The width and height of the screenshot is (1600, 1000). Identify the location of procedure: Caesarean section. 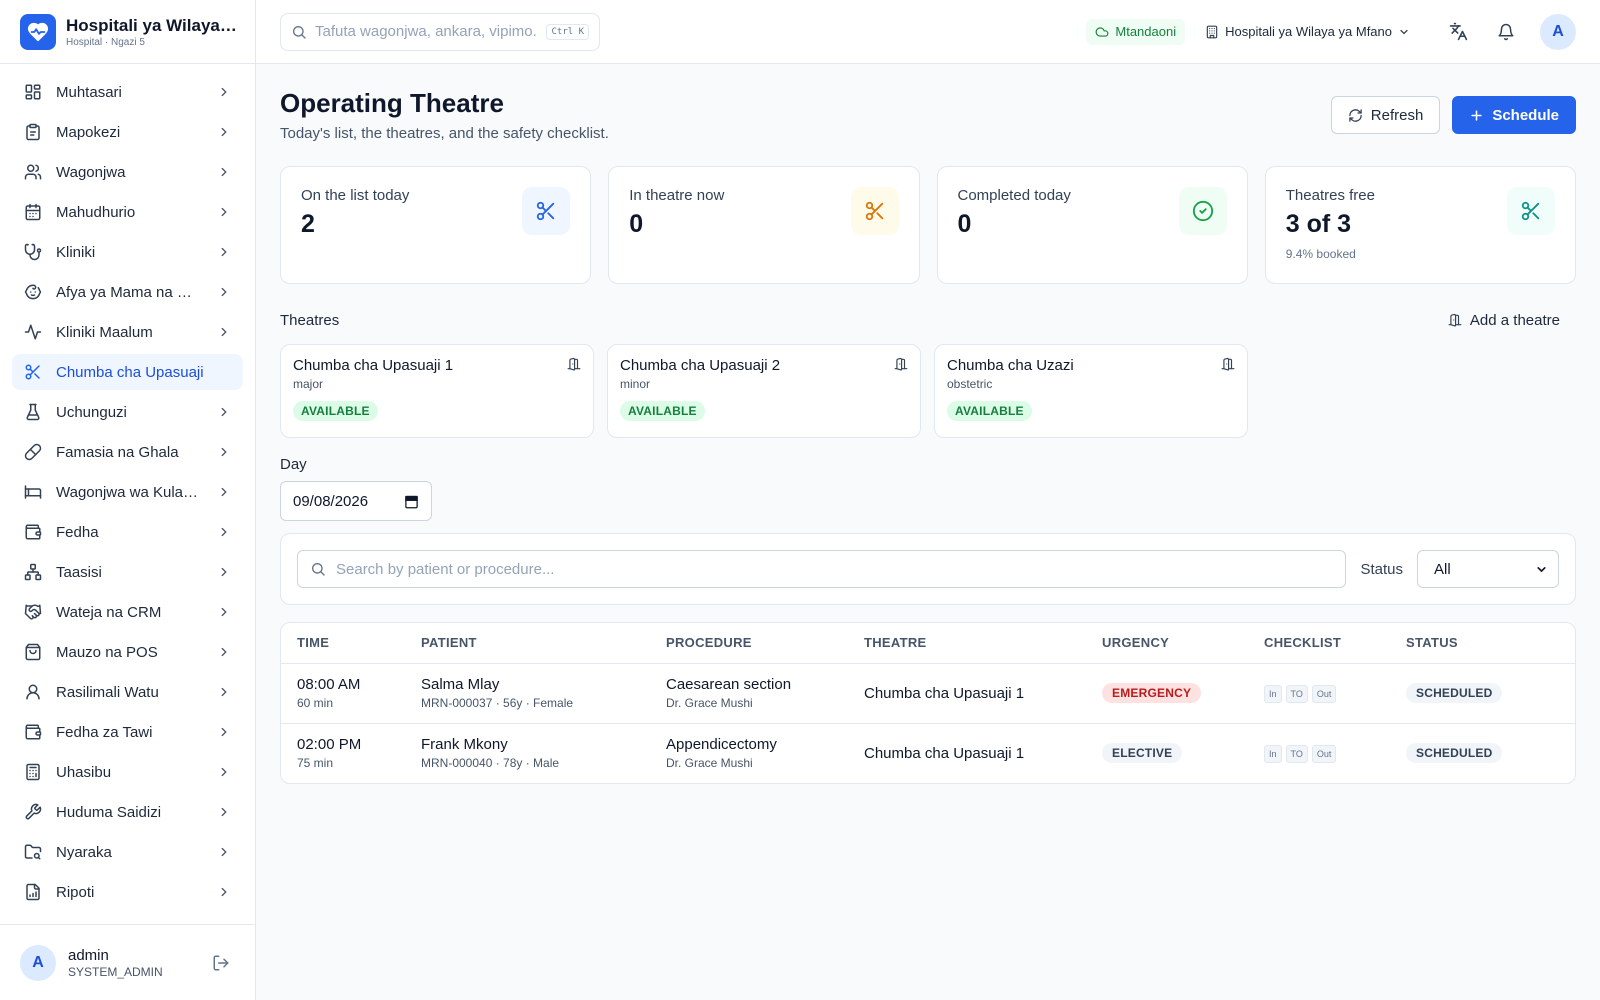
(729, 684).